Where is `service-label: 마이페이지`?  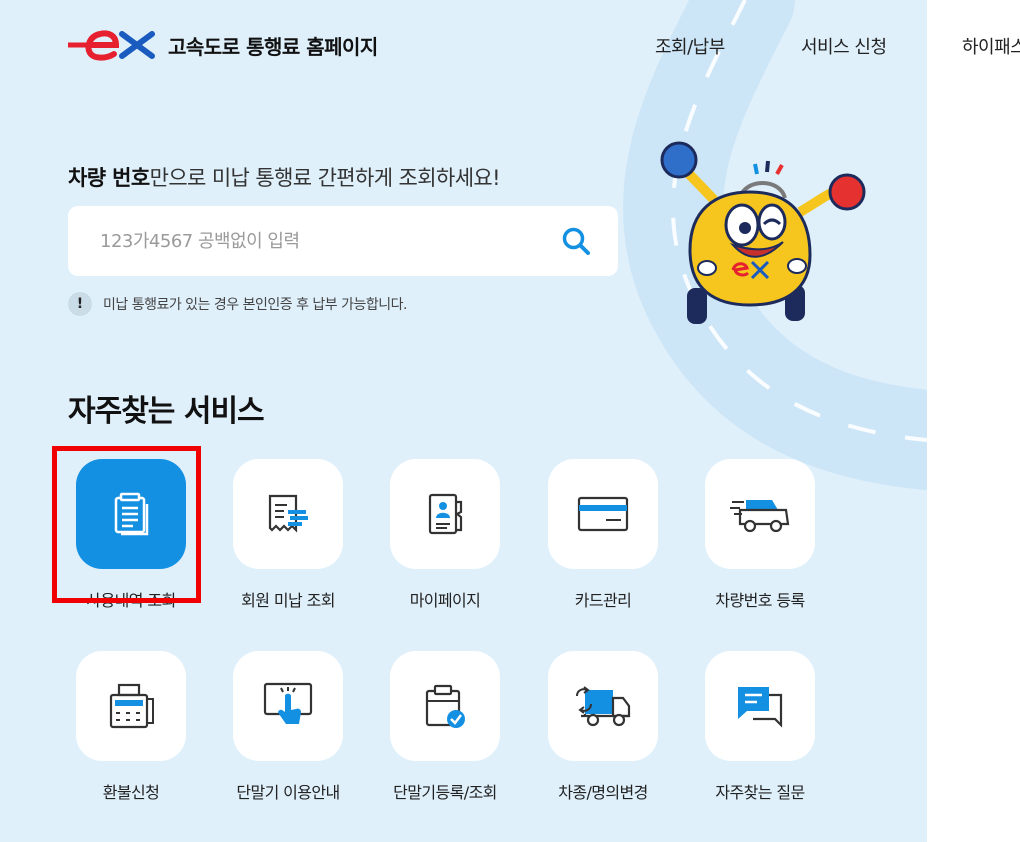 service-label: 마이페이지 is located at coordinates (445, 600).